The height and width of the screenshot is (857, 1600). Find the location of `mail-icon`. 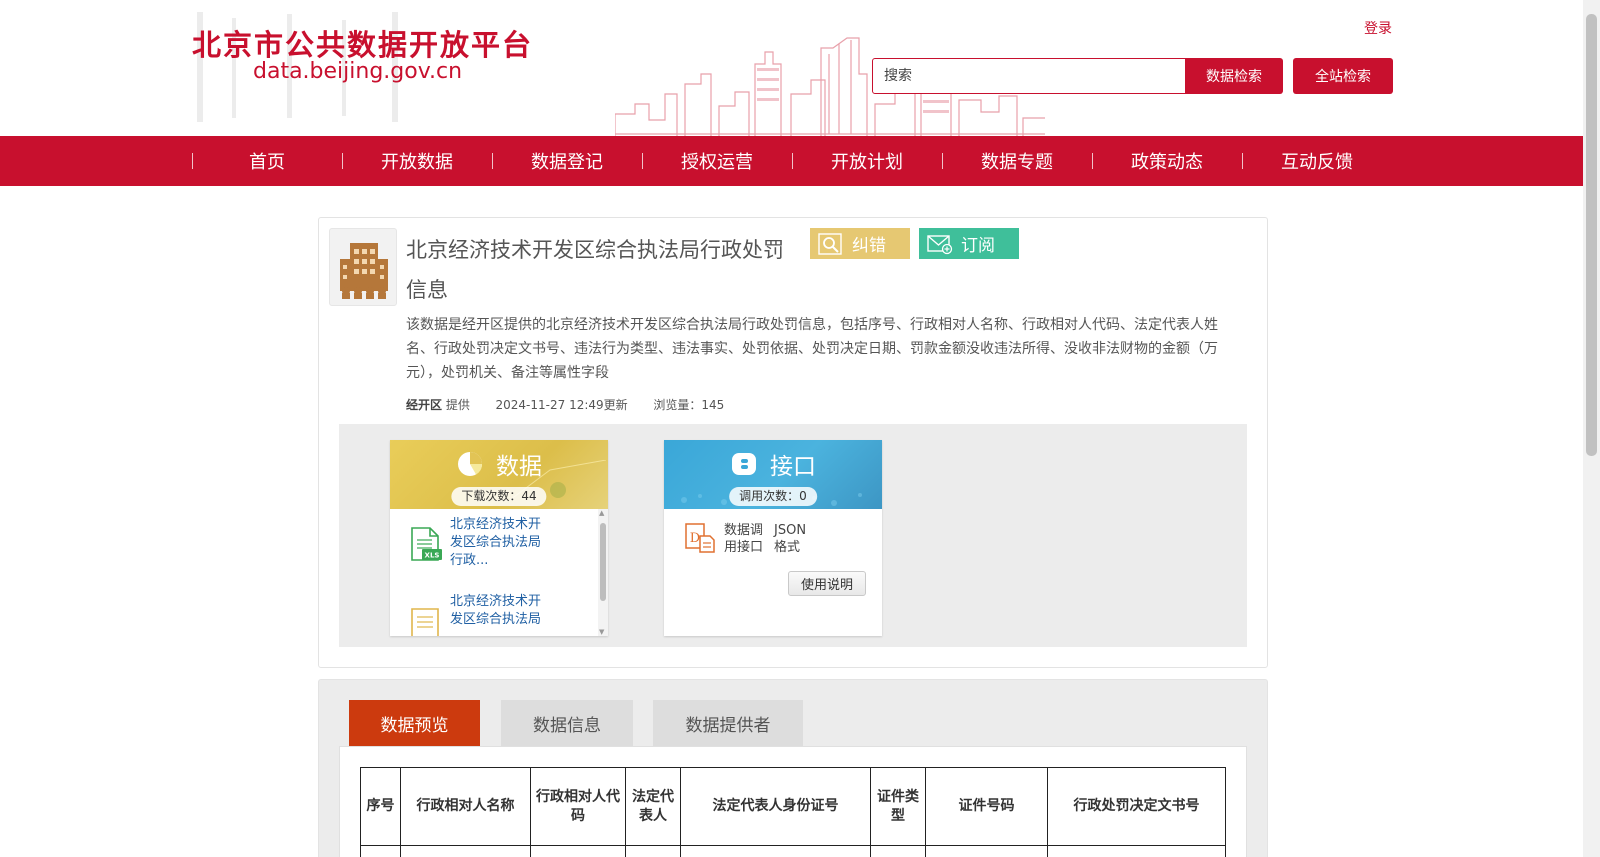

mail-icon is located at coordinates (940, 244).